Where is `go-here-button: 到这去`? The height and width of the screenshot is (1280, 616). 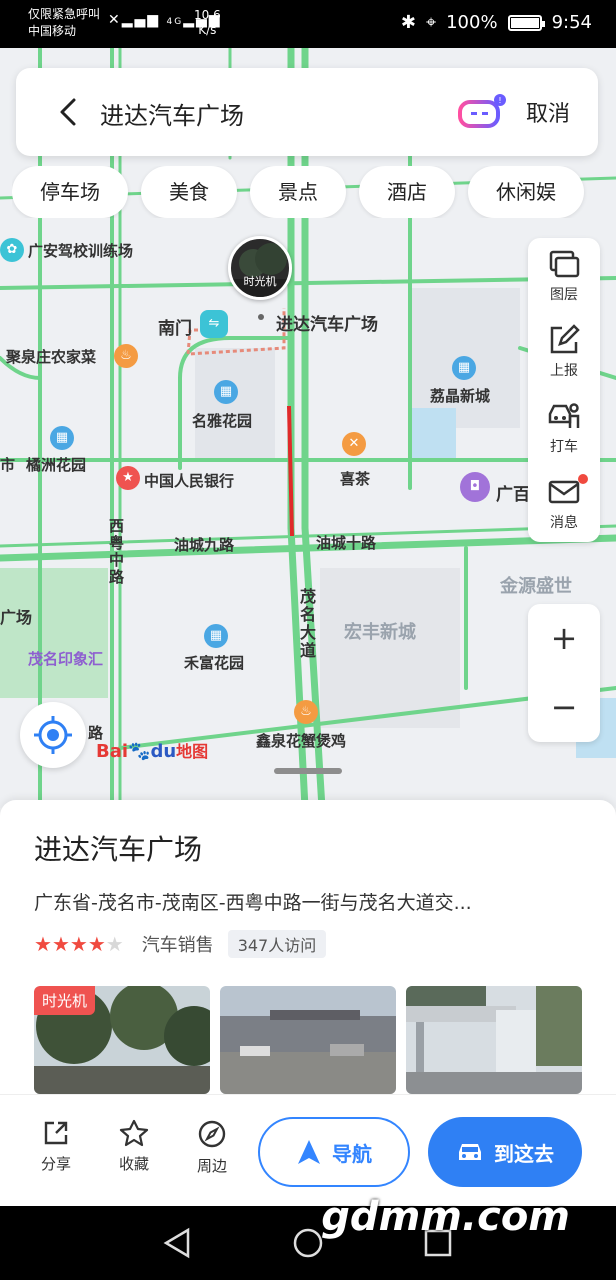 go-here-button: 到这去 is located at coordinates (505, 1152).